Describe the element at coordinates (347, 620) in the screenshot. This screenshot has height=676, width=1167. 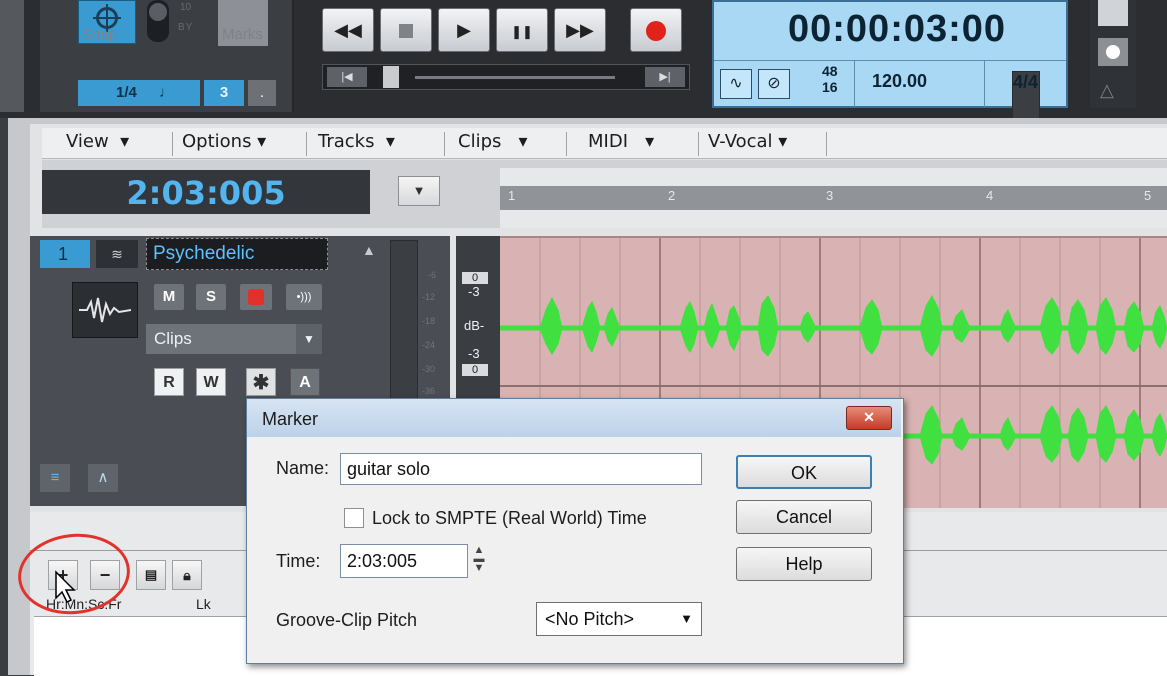
I see `groove-pitch-label: Groove-Clip Pitch` at that location.